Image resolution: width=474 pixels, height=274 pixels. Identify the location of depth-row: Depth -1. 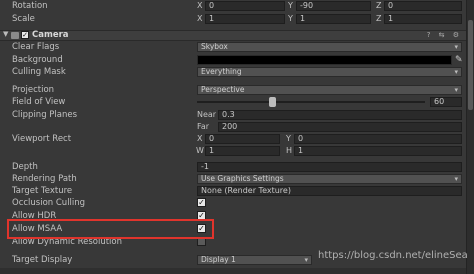
(233, 167).